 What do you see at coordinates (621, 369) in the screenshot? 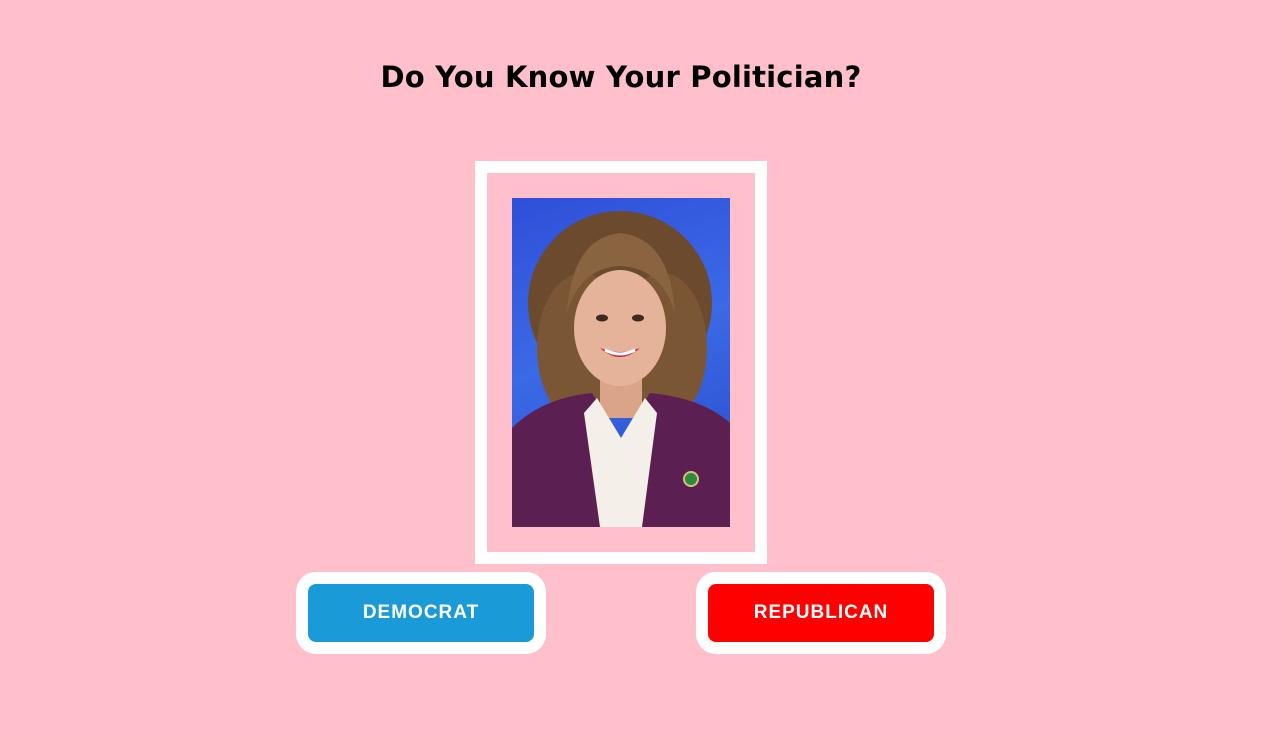
I see `politician-portrait-icon` at bounding box center [621, 369].